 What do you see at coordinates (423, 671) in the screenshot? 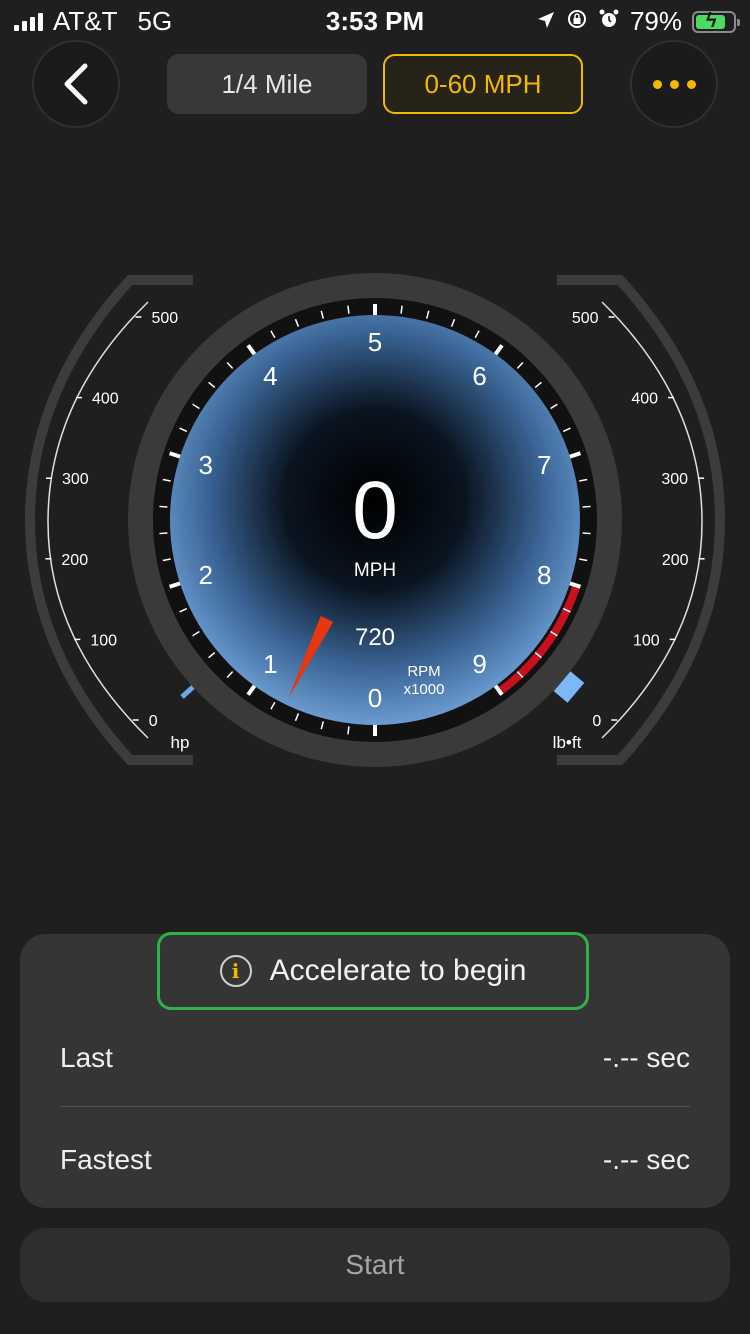
I see `rpm-label: RPM` at bounding box center [423, 671].